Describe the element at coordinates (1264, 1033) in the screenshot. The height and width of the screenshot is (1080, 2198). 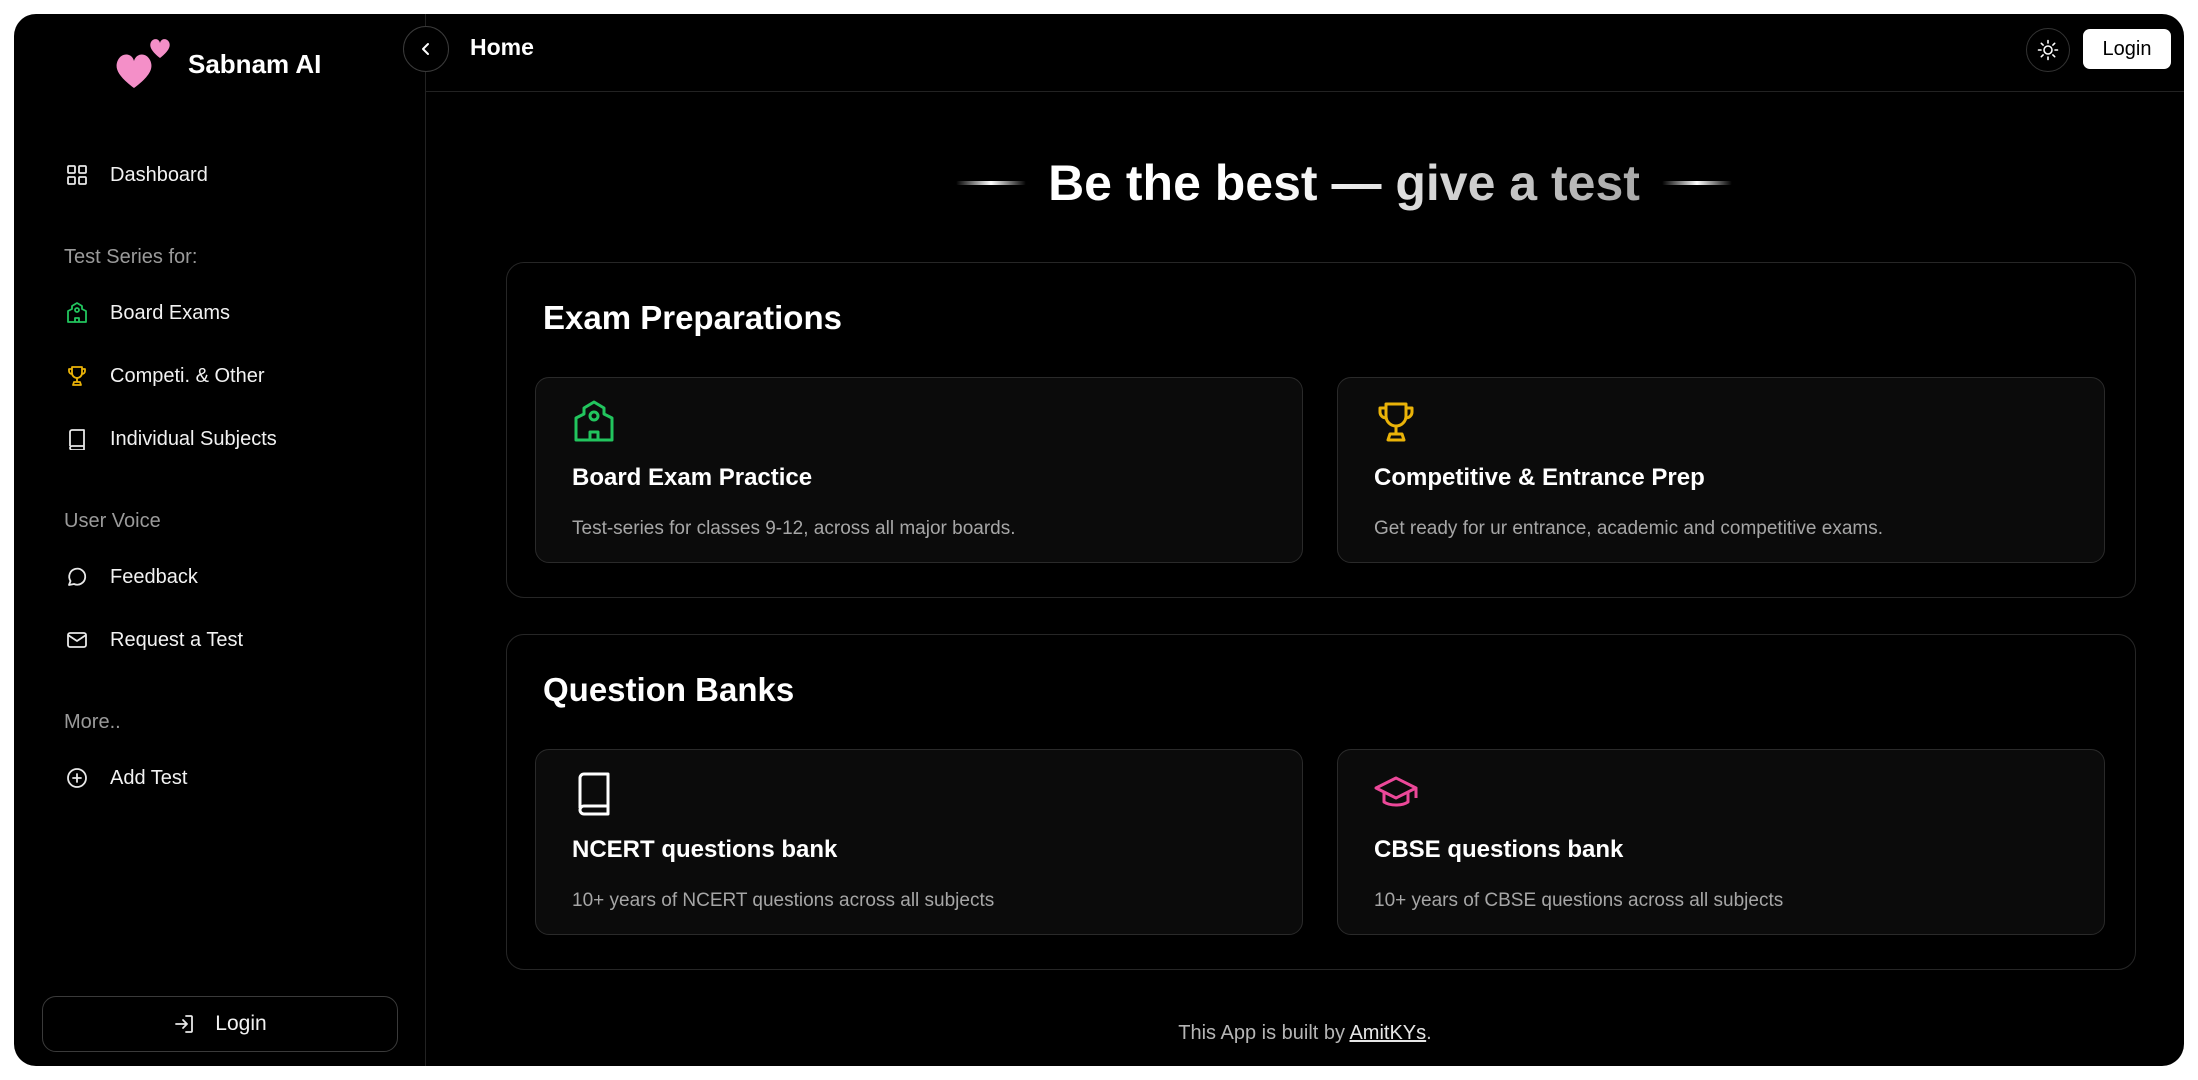
I see `footer-prefix: This App is built by` at that location.